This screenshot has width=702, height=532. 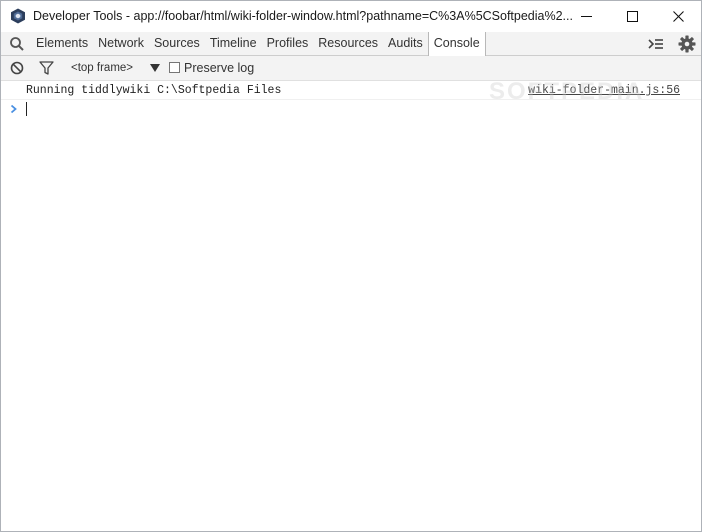 What do you see at coordinates (17, 44) in the screenshot?
I see `search-icon` at bounding box center [17, 44].